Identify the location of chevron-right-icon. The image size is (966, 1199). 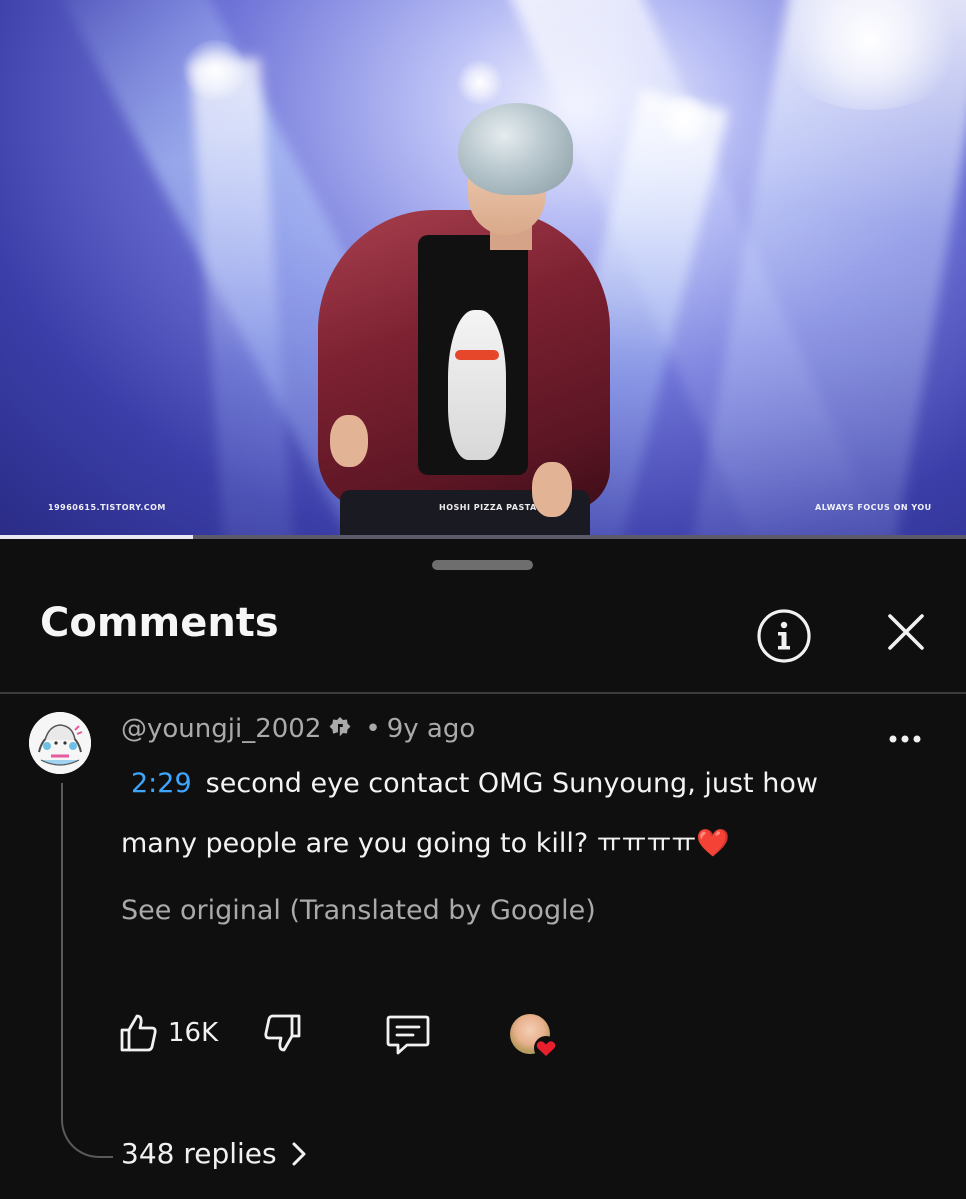
(299, 1153).